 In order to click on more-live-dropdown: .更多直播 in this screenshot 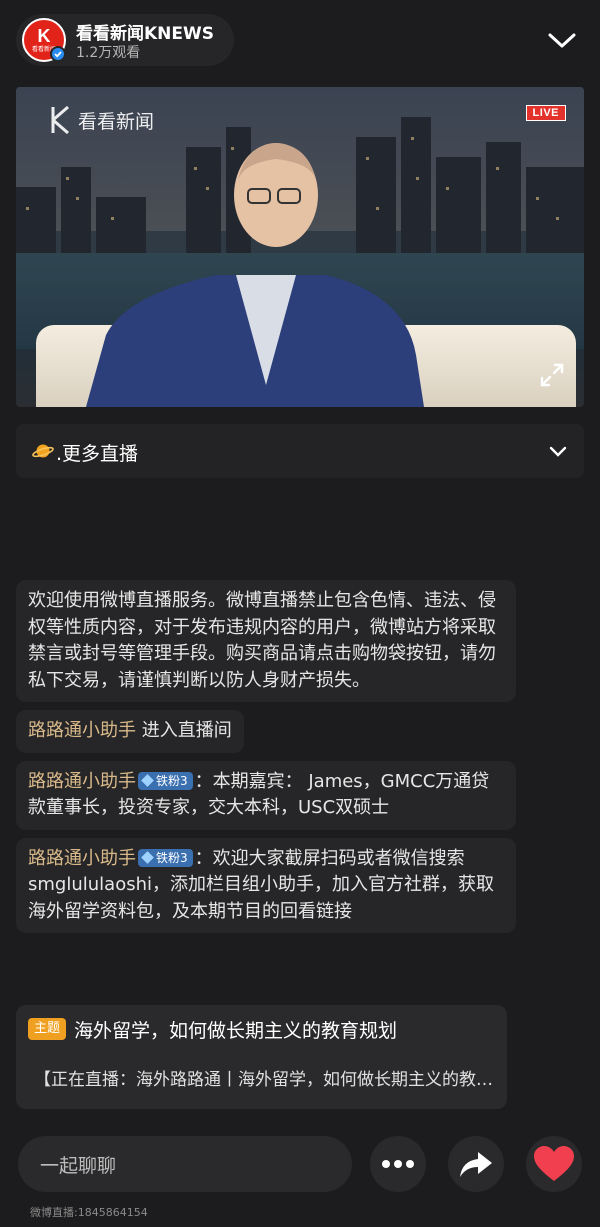, I will do `click(300, 451)`.